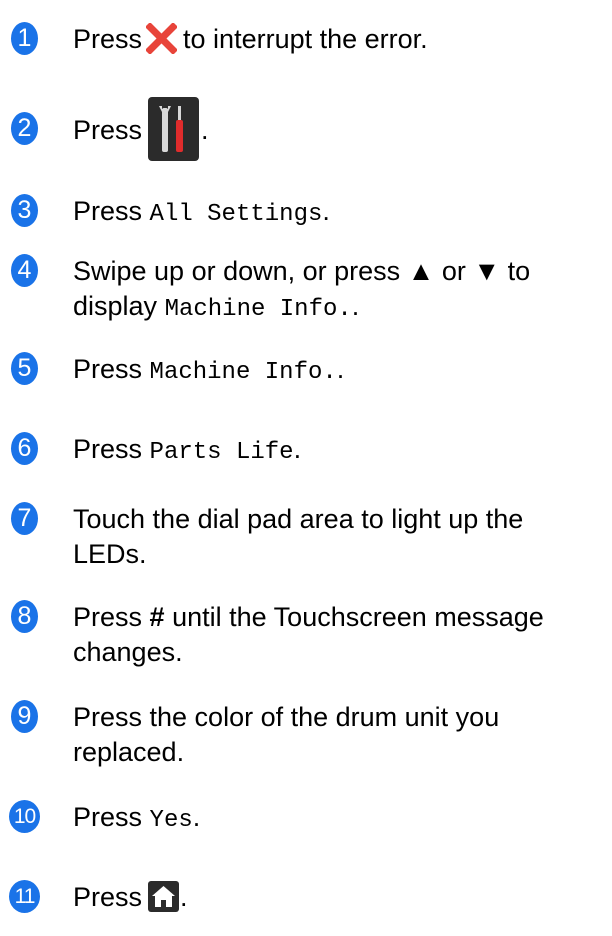 Image resolution: width=612 pixels, height=936 pixels. What do you see at coordinates (24, 616) in the screenshot?
I see `step-number-8: 8` at bounding box center [24, 616].